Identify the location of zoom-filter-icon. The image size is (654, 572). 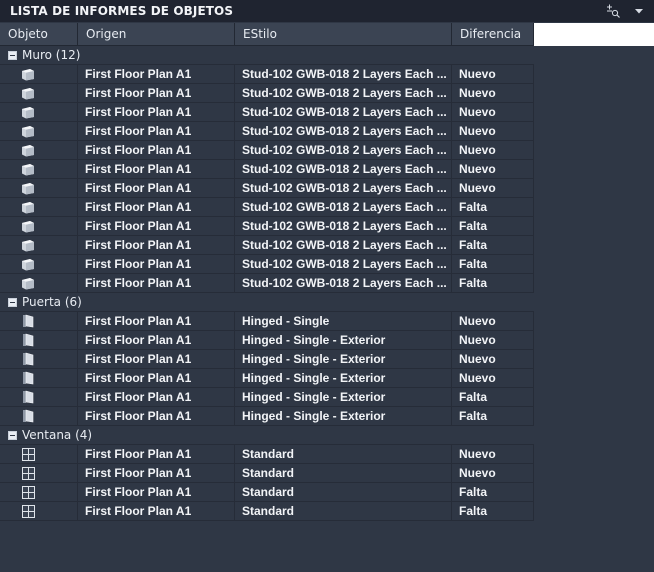
(613, 11).